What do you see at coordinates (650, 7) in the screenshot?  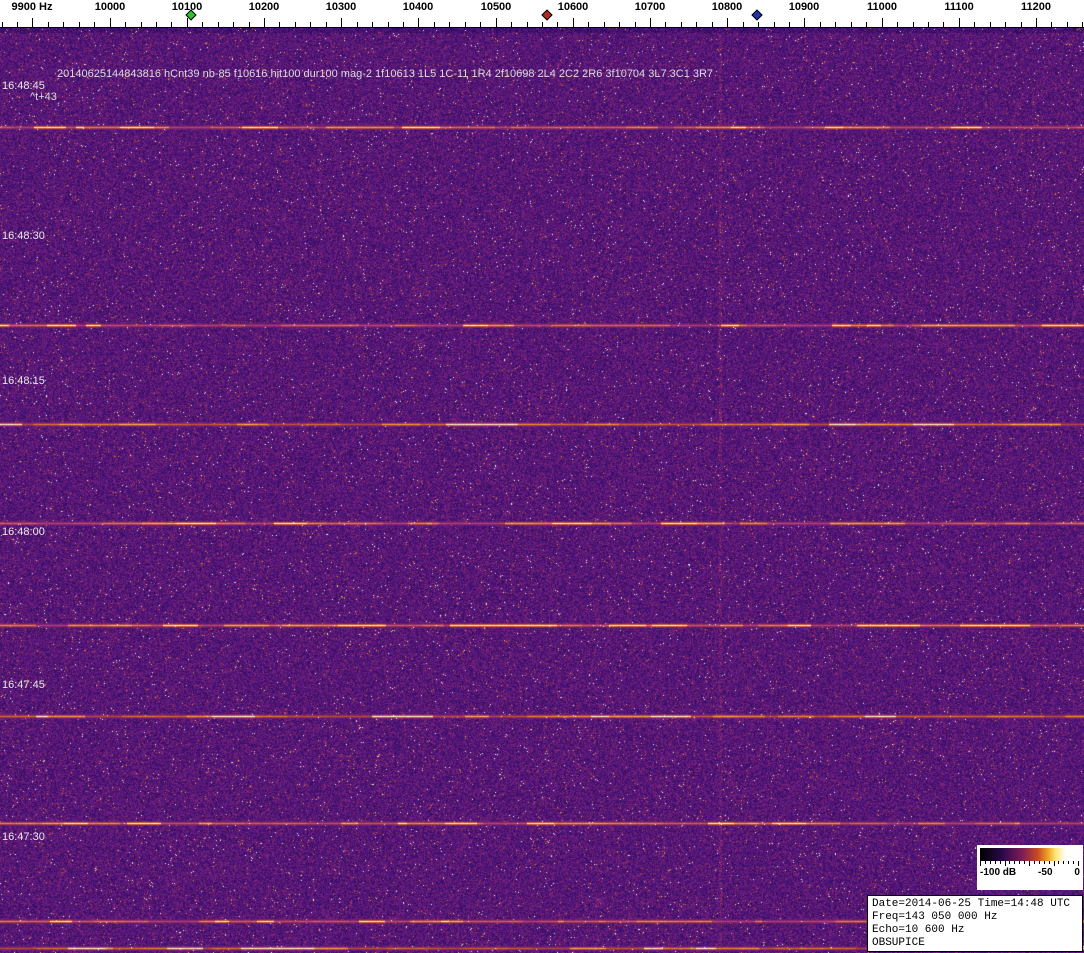 I see `freq-label: 10700` at bounding box center [650, 7].